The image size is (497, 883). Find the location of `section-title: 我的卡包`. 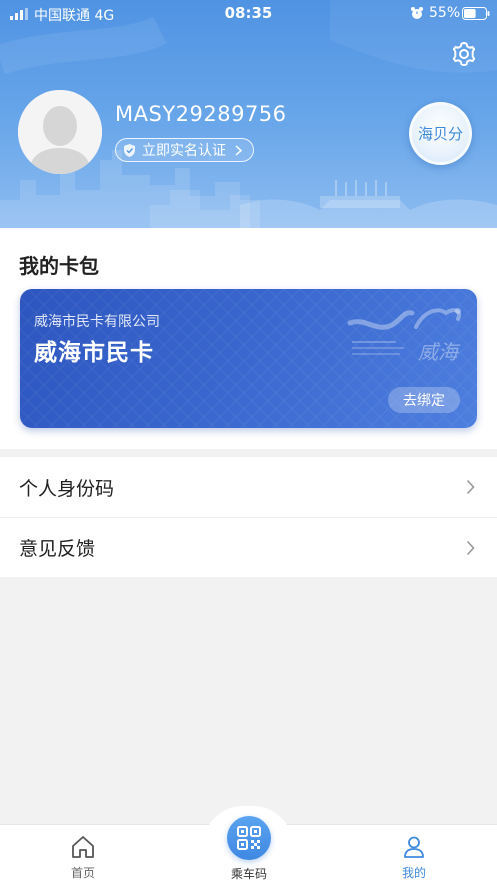

section-title: 我的卡包 is located at coordinates (59, 266).